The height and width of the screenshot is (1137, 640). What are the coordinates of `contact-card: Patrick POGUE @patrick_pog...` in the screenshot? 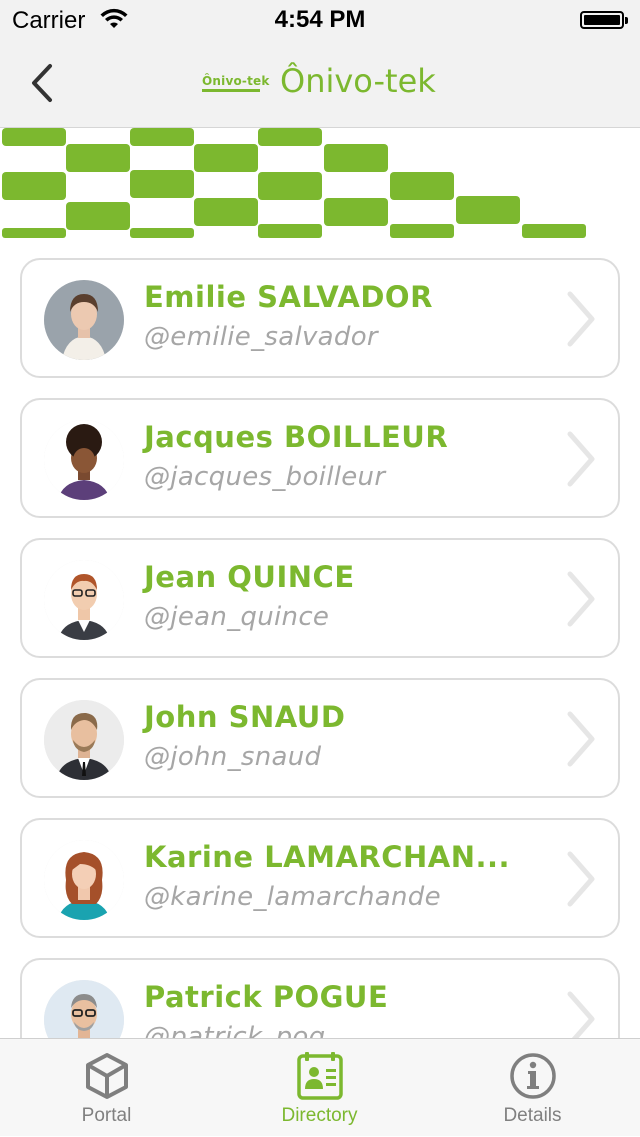 It's located at (320, 998).